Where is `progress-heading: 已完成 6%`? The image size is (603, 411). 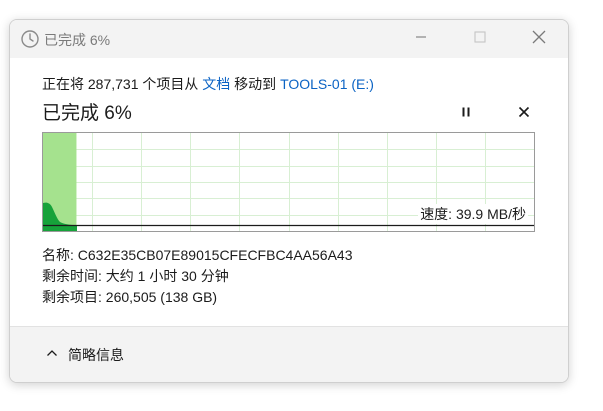 progress-heading: 已完成 6% is located at coordinates (87, 113).